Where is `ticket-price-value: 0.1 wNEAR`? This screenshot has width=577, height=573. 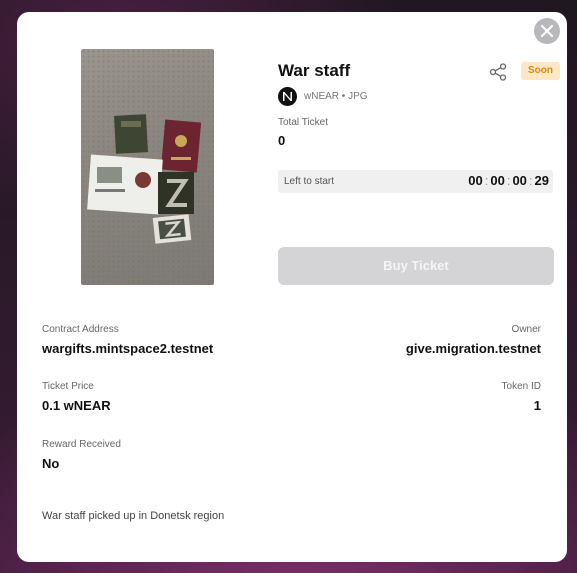
ticket-price-value: 0.1 wNEAR is located at coordinates (76, 405).